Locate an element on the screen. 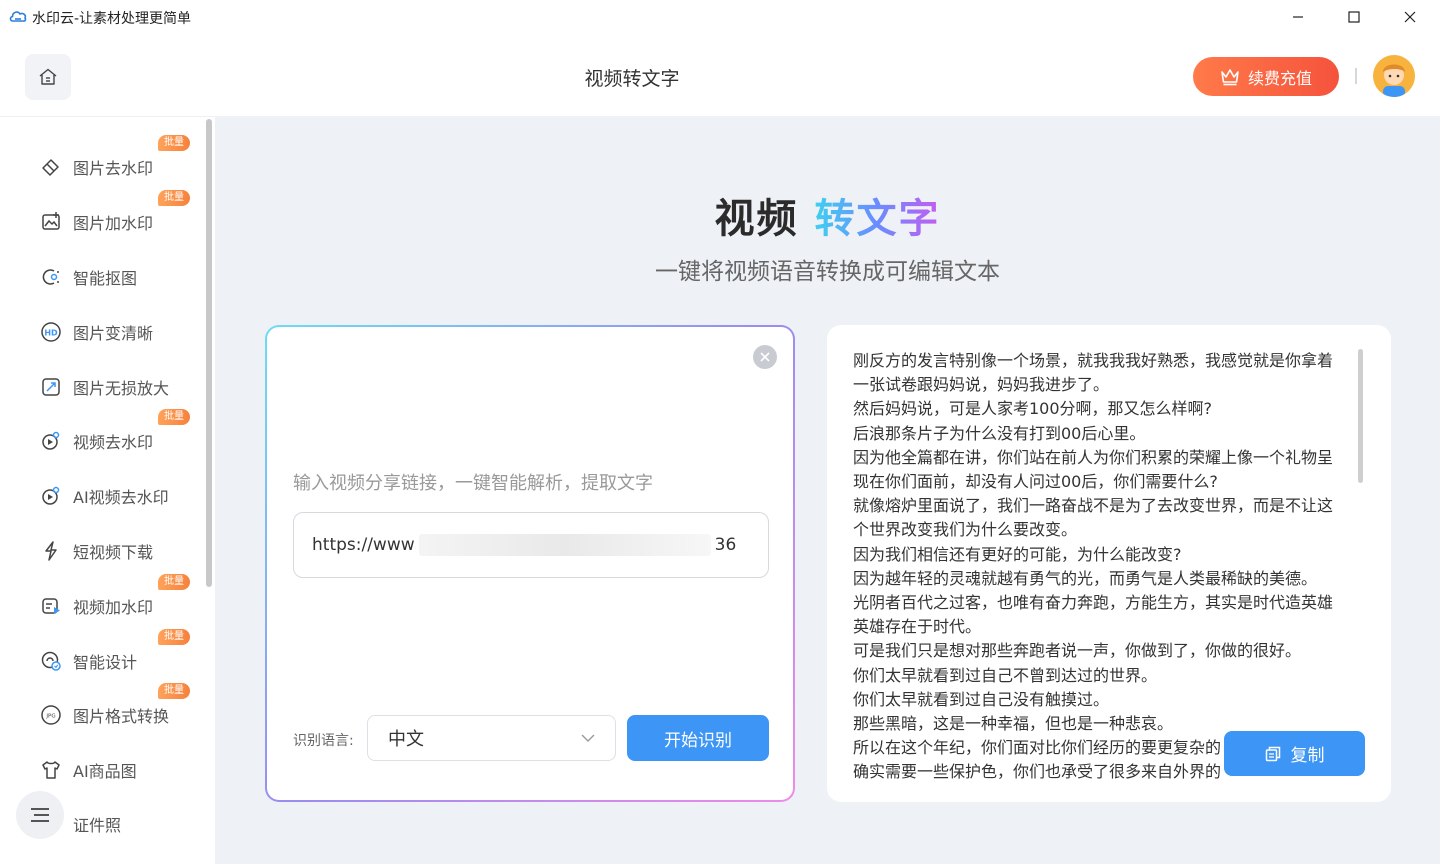 The height and width of the screenshot is (864, 1440). copy-label: 复制 is located at coordinates (1307, 756).